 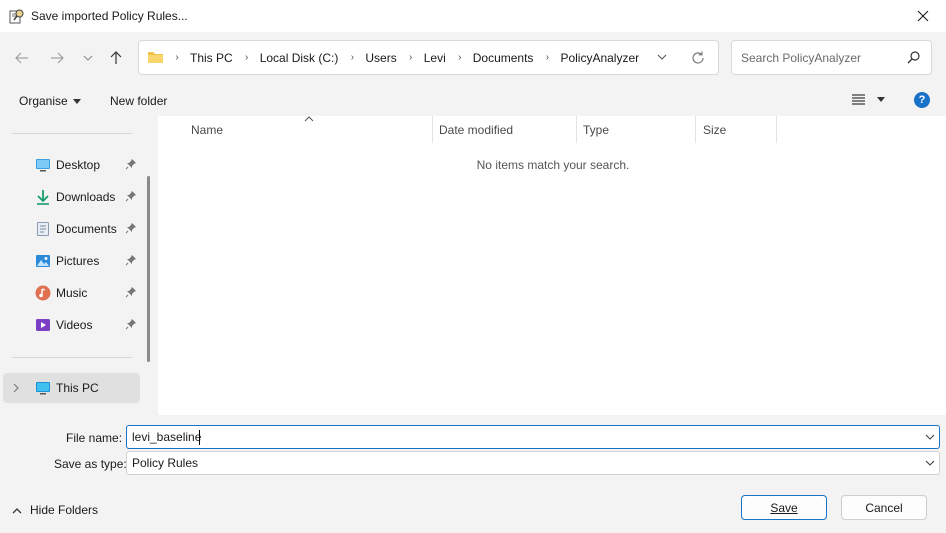 I want to click on forward-button, so click(x=57, y=58).